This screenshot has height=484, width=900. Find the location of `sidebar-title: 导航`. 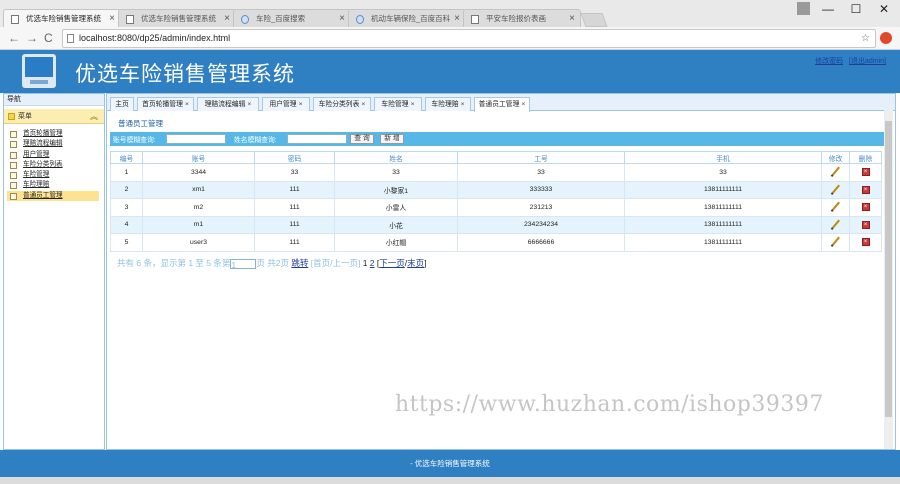

sidebar-title: 导航 is located at coordinates (54, 100).